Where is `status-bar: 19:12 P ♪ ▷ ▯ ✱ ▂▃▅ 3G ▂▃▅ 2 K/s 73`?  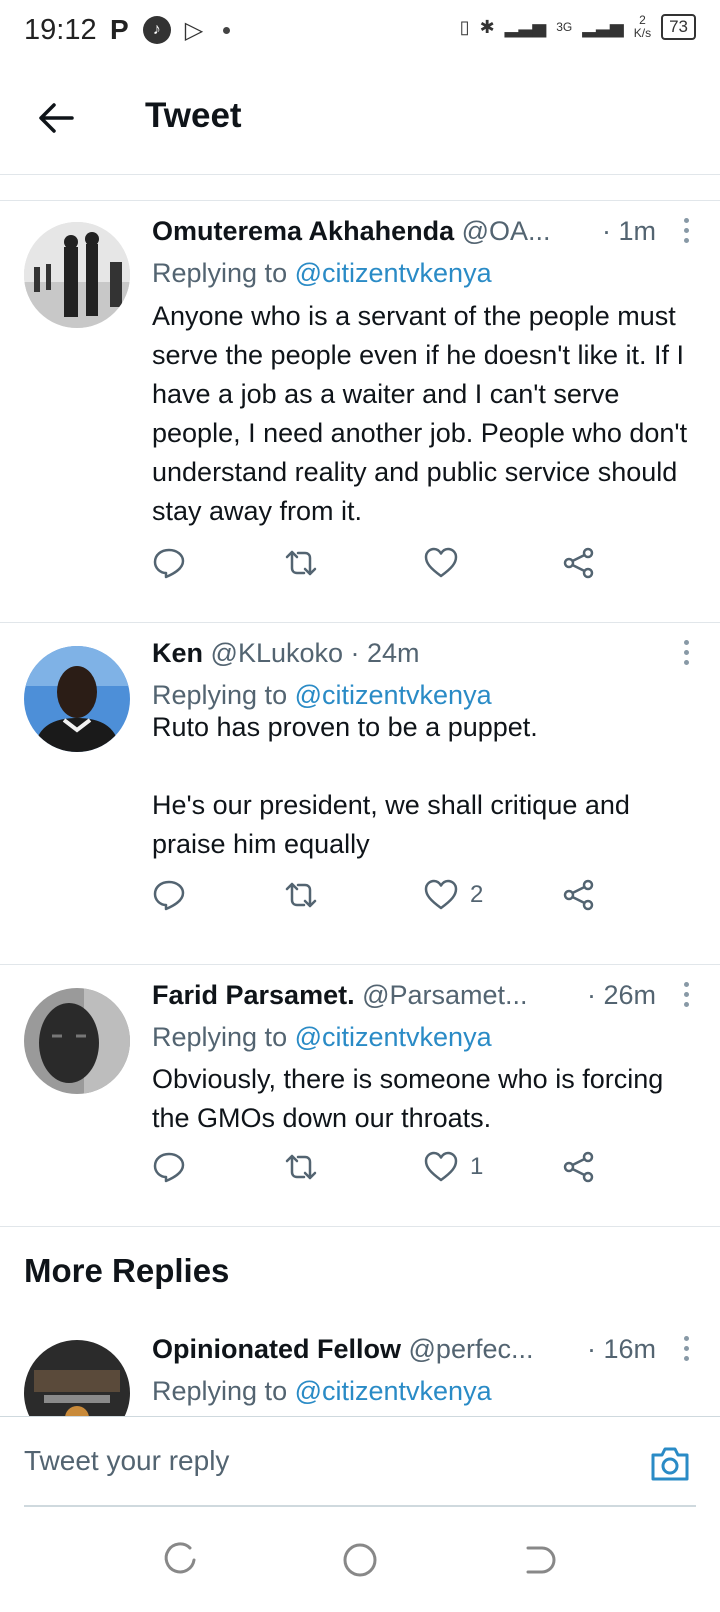
status-bar: 19:12 P ♪ ▷ ▯ ✱ ▂▃▅ 3G ▂▃▅ 2 K/s 73 is located at coordinates (360, 33).